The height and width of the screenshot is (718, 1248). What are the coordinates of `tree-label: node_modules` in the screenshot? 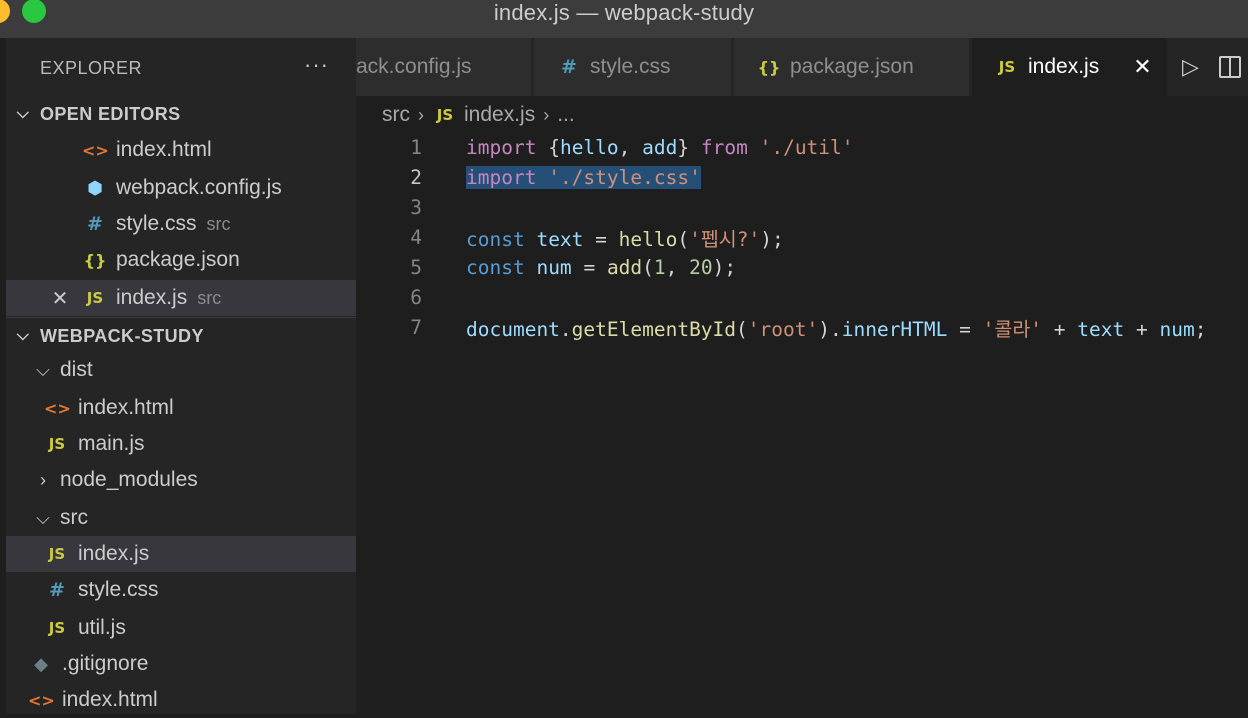 It's located at (129, 479).